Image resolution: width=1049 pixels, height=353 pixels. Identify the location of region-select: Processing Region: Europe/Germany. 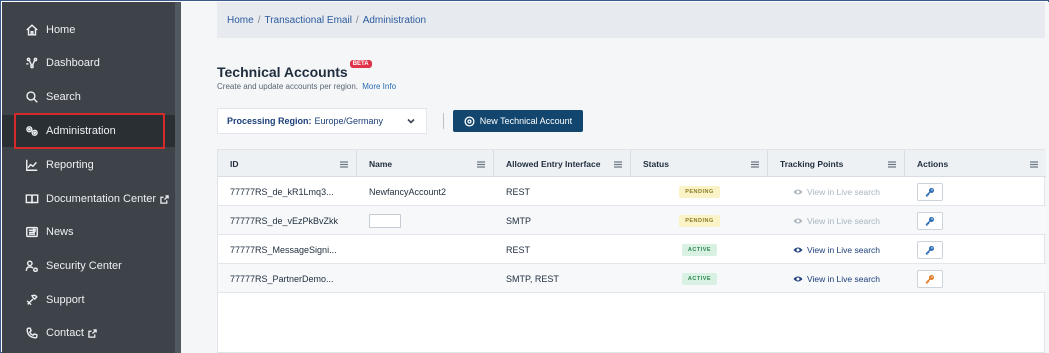
(322, 121).